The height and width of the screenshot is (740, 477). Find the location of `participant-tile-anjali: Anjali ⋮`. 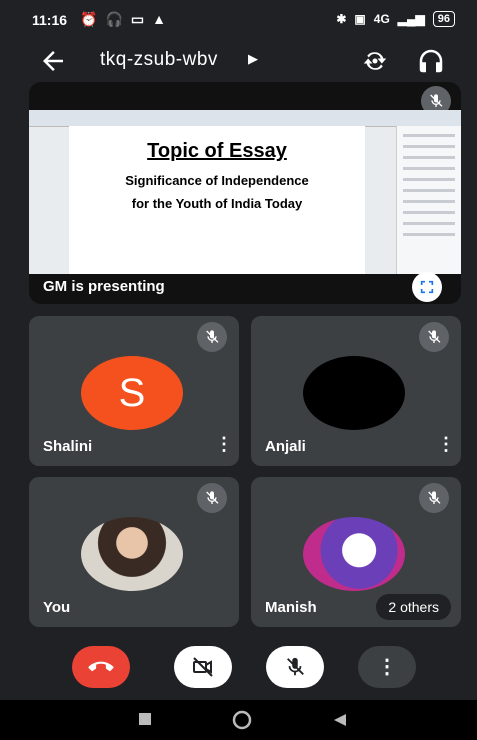

participant-tile-anjali: Anjali ⋮ is located at coordinates (356, 391).